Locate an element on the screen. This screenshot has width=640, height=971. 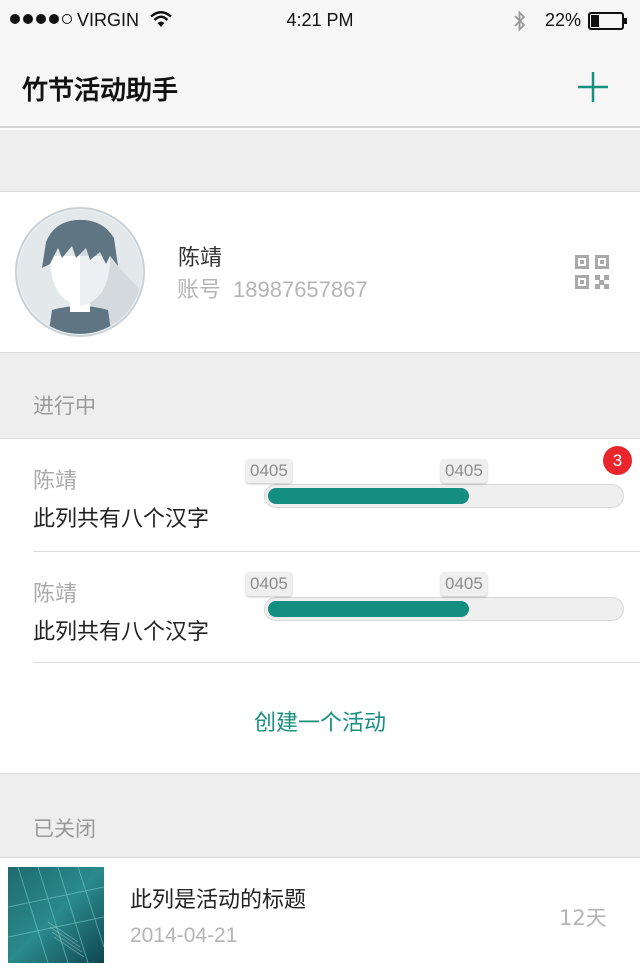
section-label: 已关闭 is located at coordinates (64, 829).